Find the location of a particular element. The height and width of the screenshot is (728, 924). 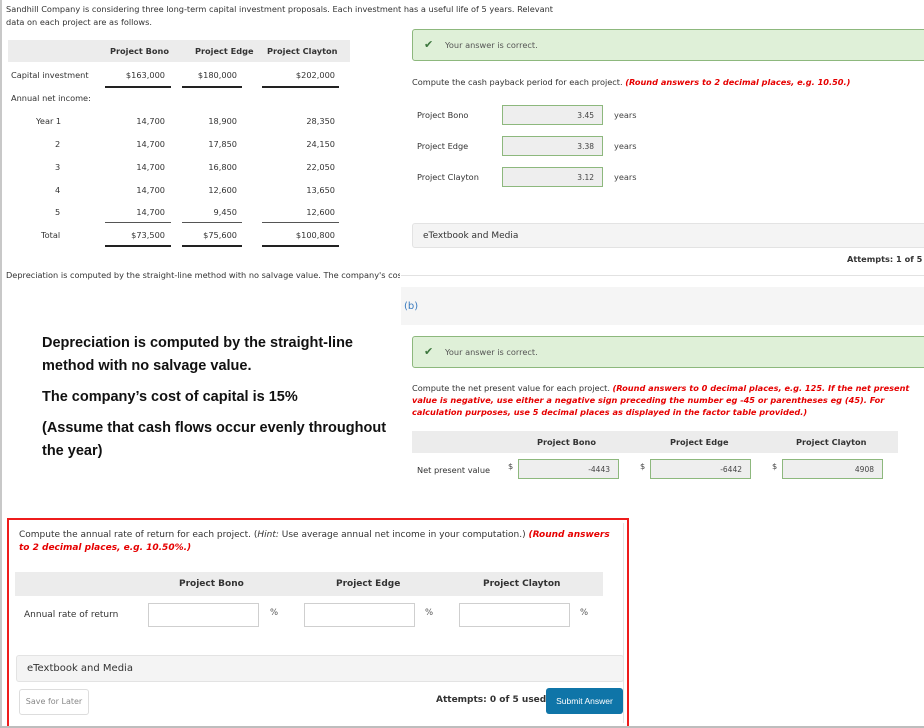

hint-word: Hint: is located at coordinates (268, 535).